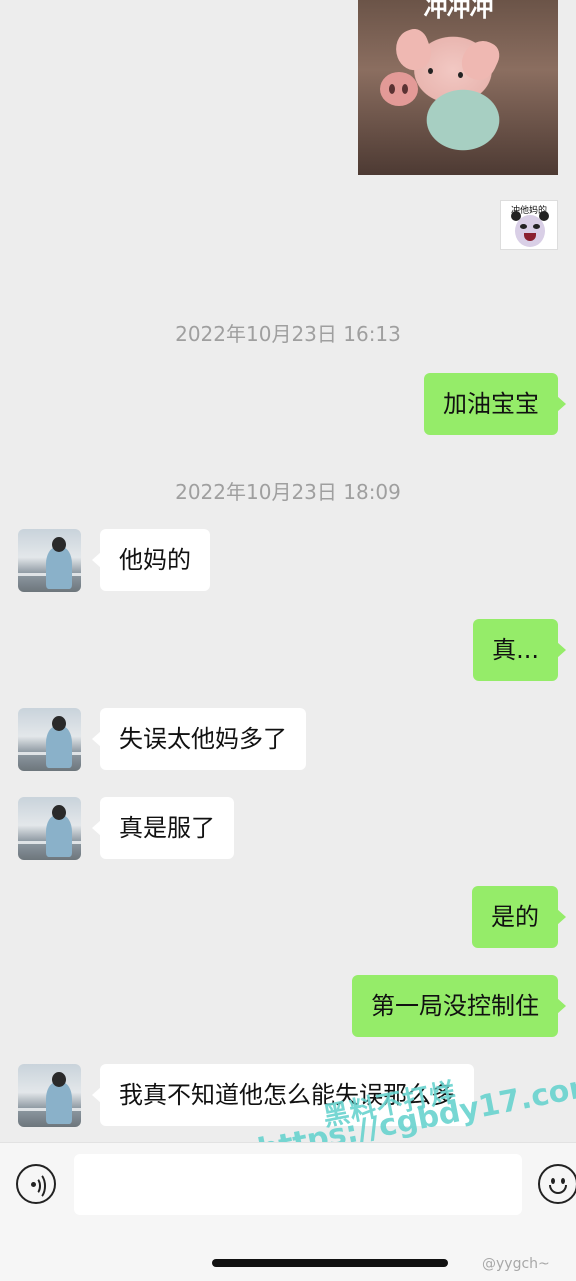 This screenshot has height=1281, width=576. Describe the element at coordinates (458, 87) in the screenshot. I see `pig-sticker-image: 冲冲冲` at that location.